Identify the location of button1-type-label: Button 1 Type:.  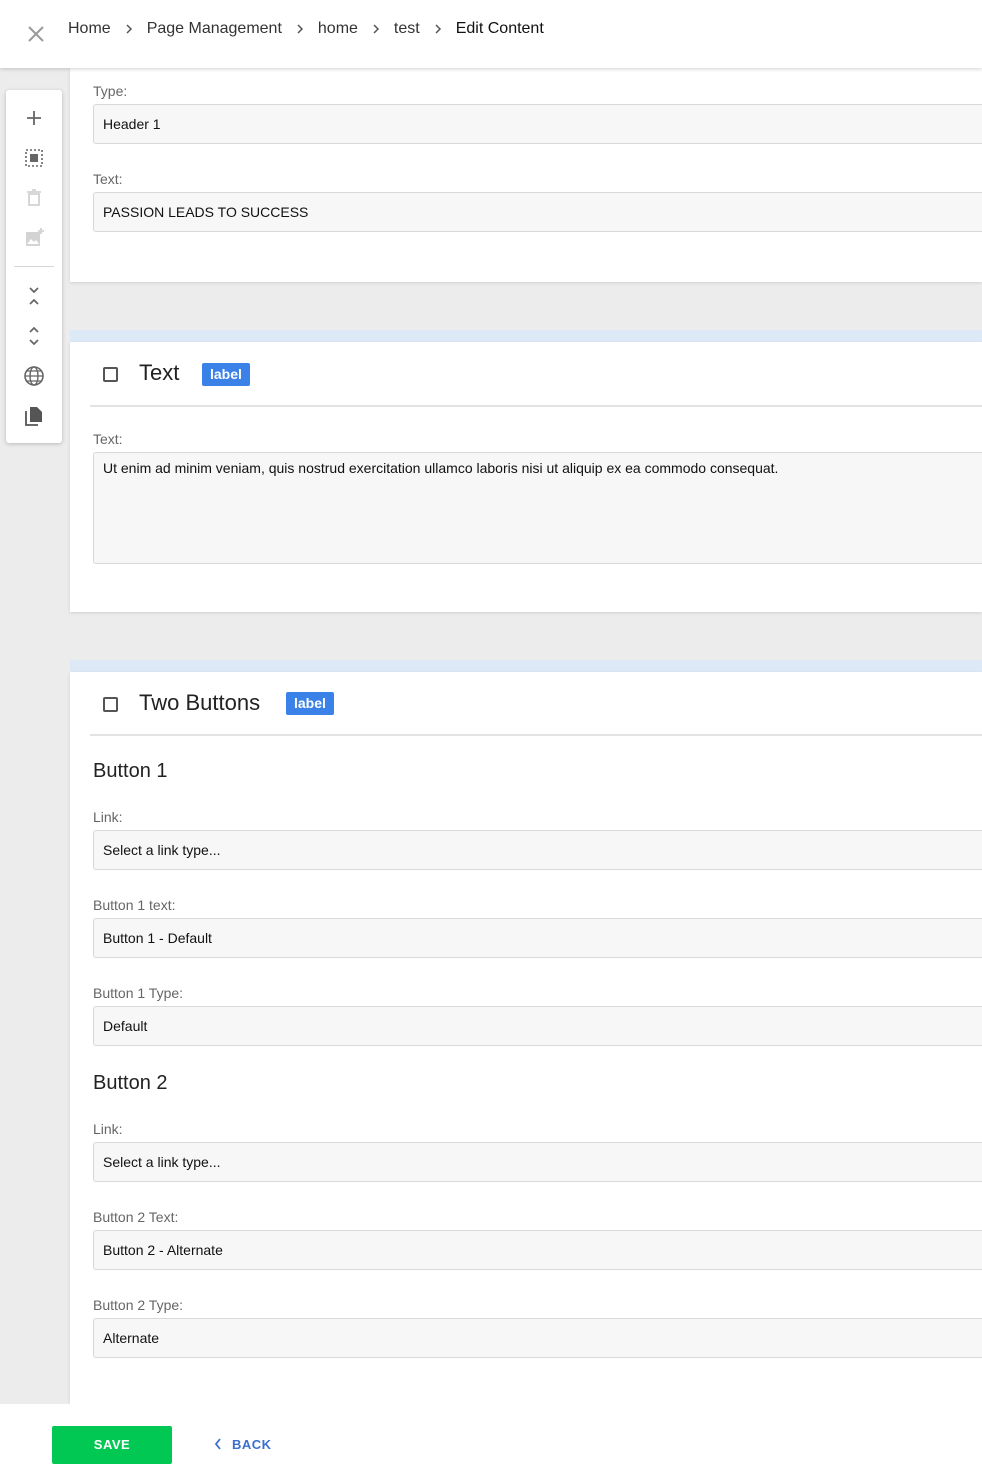
(138, 993).